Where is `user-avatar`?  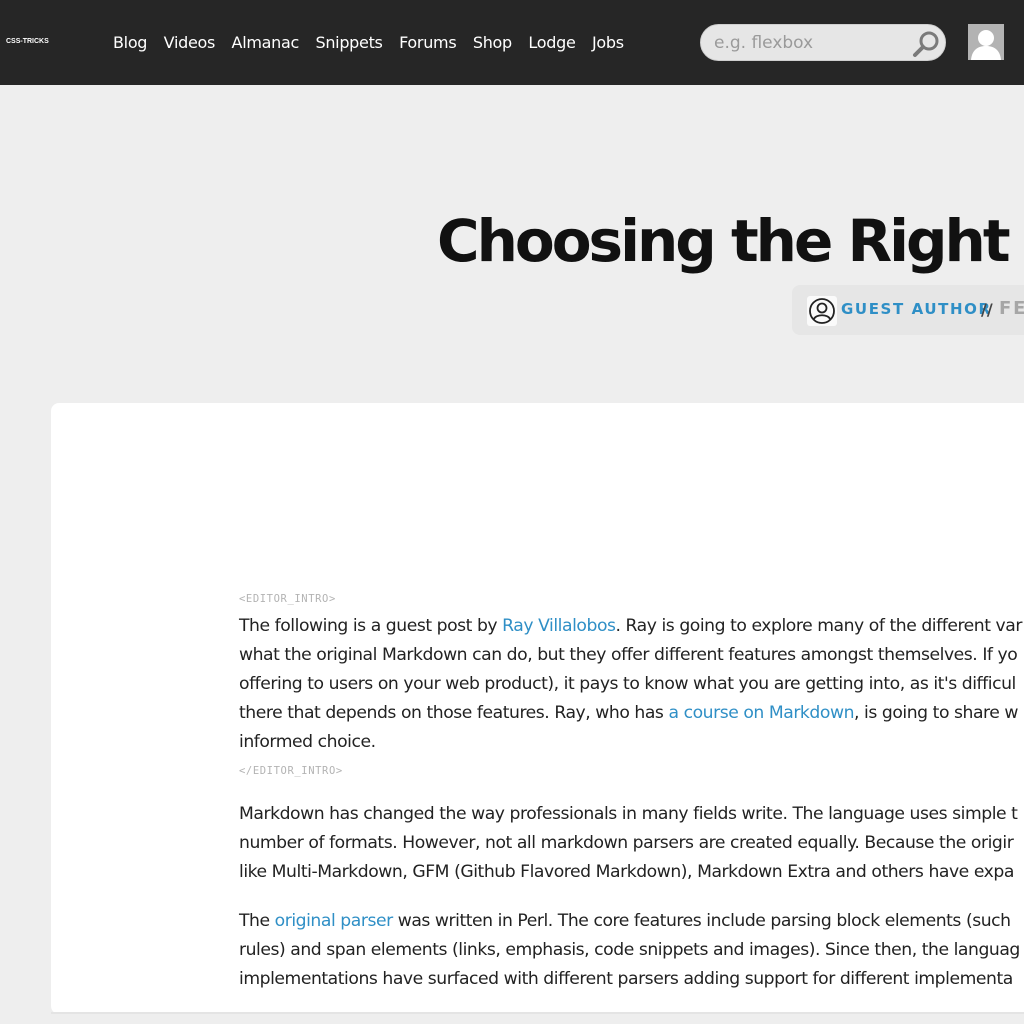
user-avatar is located at coordinates (986, 42).